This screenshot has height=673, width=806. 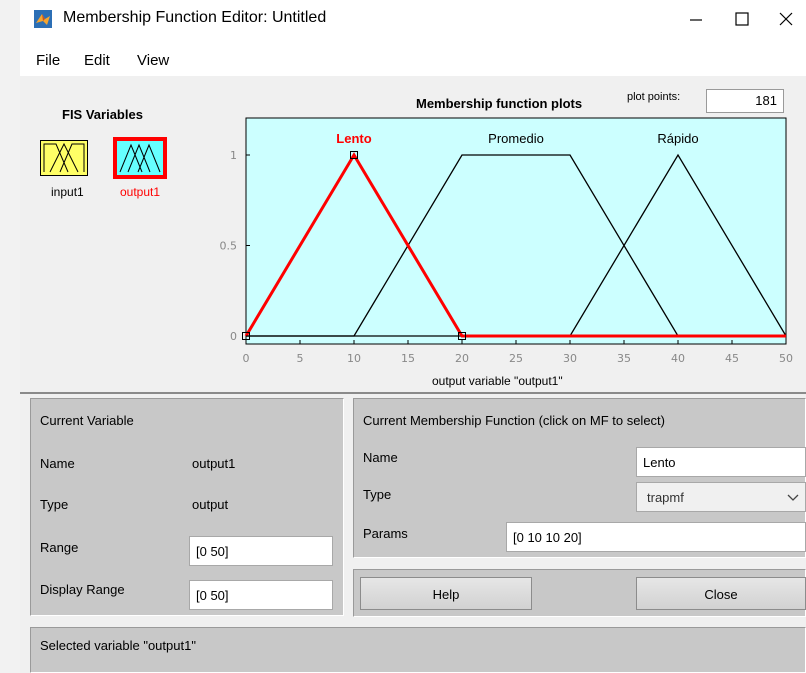 What do you see at coordinates (54, 504) in the screenshot?
I see `variable-type-label: Type` at bounding box center [54, 504].